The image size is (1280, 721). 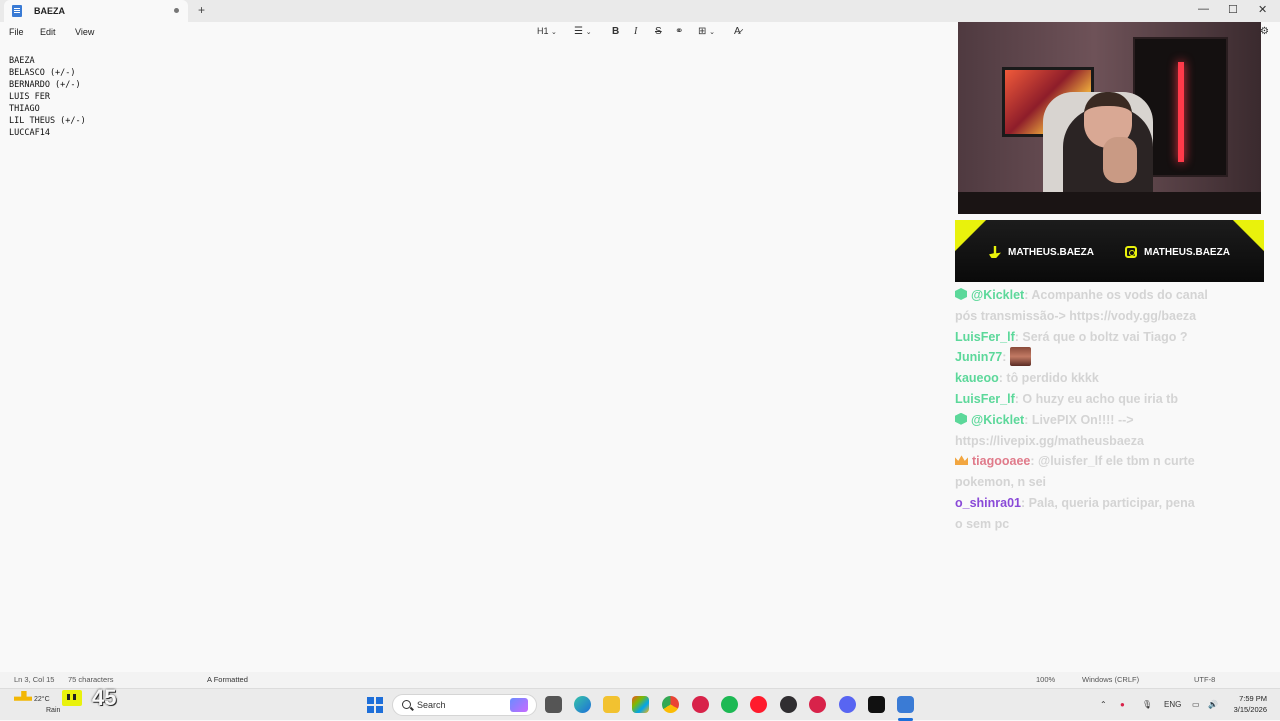 I want to click on heading-label: H1, so click(x=543, y=31).